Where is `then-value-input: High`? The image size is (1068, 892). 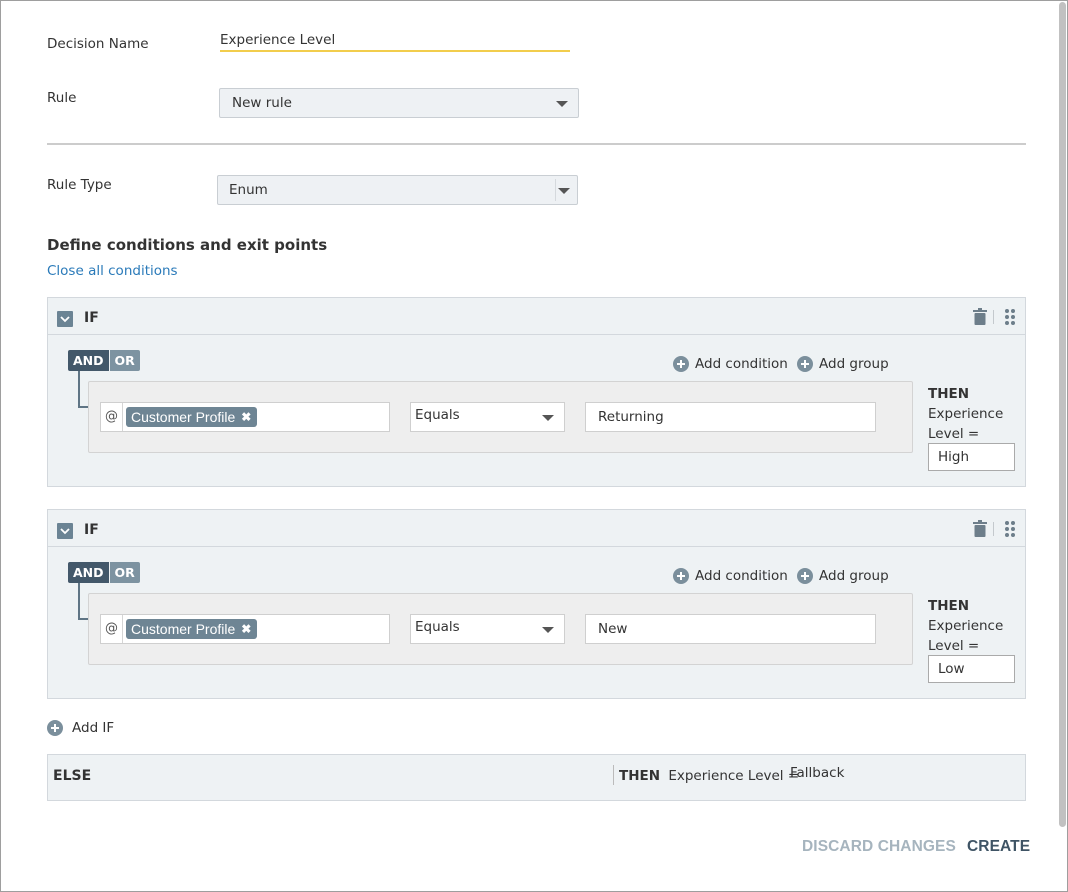
then-value-input: High is located at coordinates (971, 457).